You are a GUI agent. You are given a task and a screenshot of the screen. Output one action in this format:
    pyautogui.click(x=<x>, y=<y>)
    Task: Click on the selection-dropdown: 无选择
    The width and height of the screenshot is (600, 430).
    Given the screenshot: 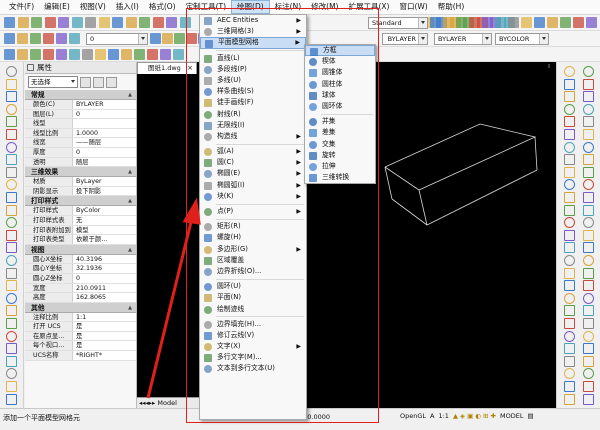 What is the action you would take?
    pyautogui.click(x=53, y=82)
    